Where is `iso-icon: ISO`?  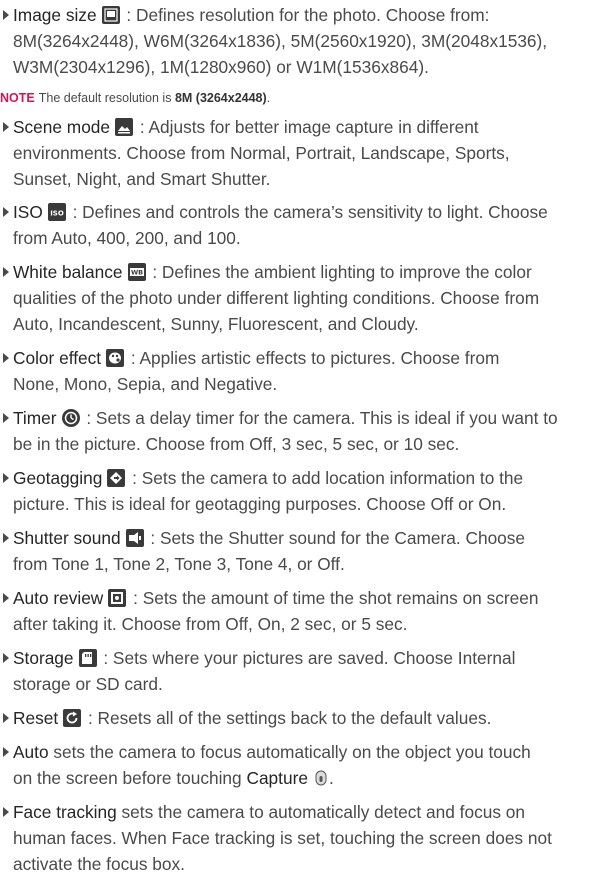
iso-icon: ISO is located at coordinates (56, 212).